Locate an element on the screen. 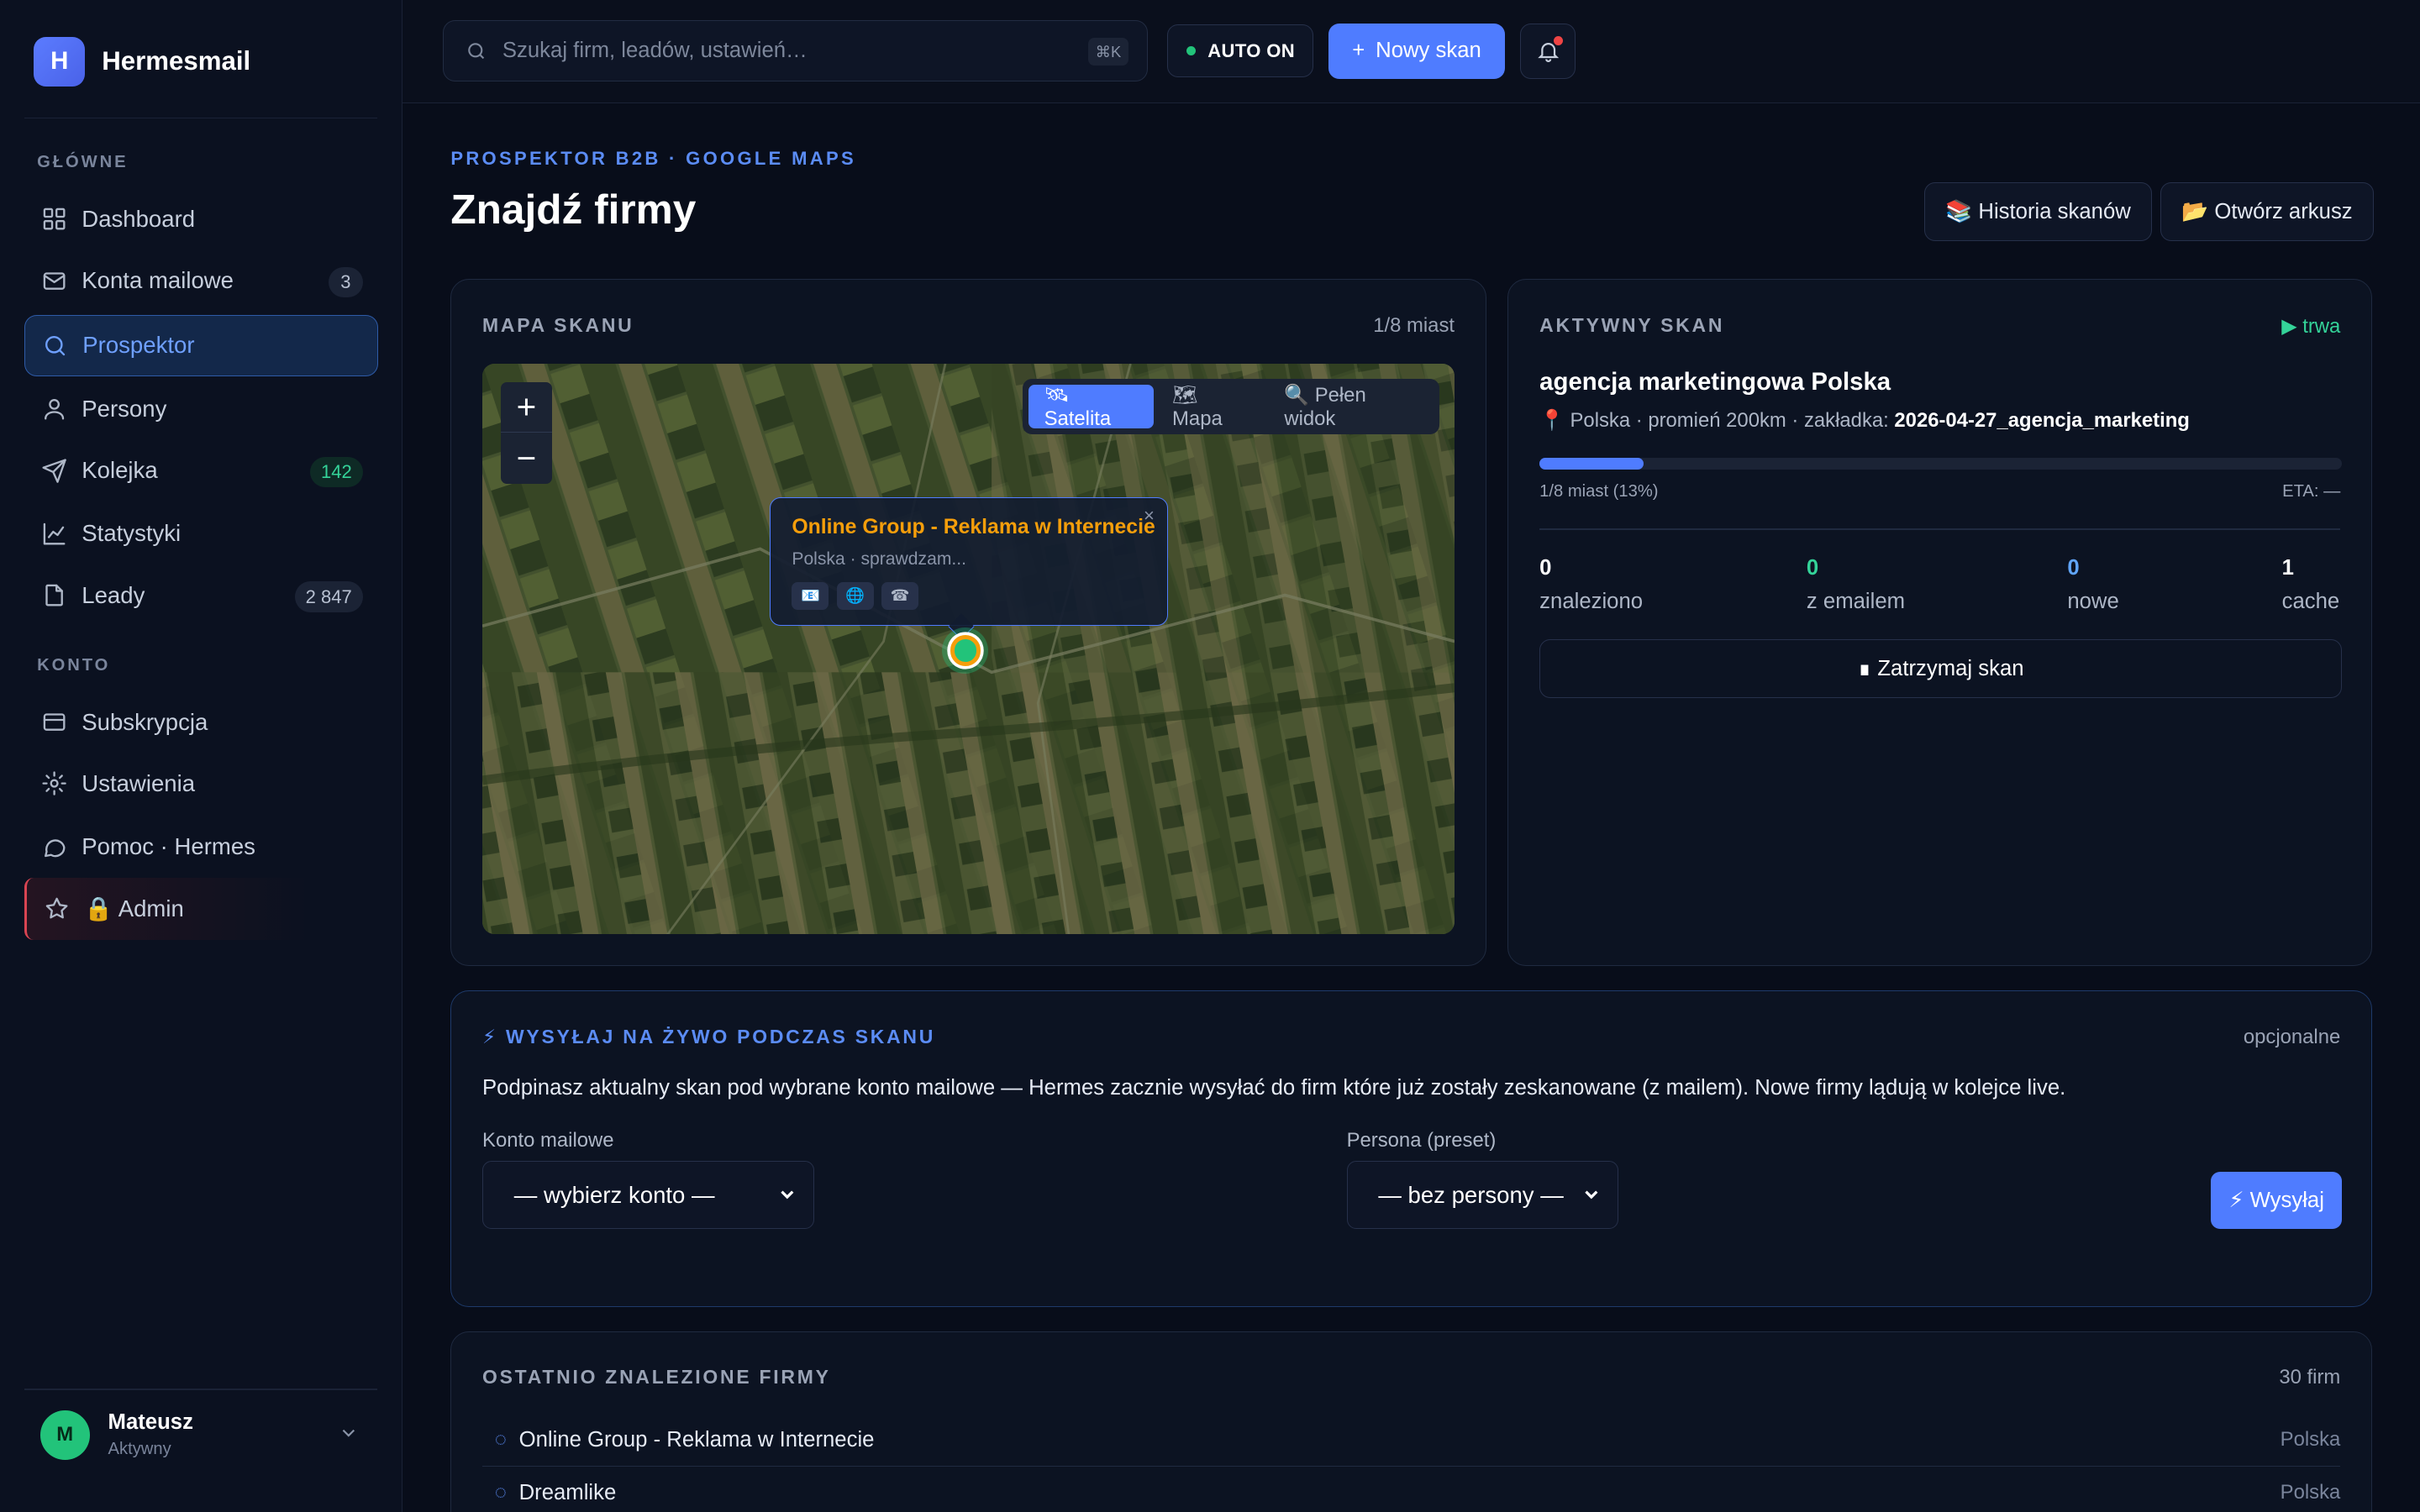 The image size is (2420, 1512). sidebar-item-label: Statystyki is located at coordinates (132, 533).